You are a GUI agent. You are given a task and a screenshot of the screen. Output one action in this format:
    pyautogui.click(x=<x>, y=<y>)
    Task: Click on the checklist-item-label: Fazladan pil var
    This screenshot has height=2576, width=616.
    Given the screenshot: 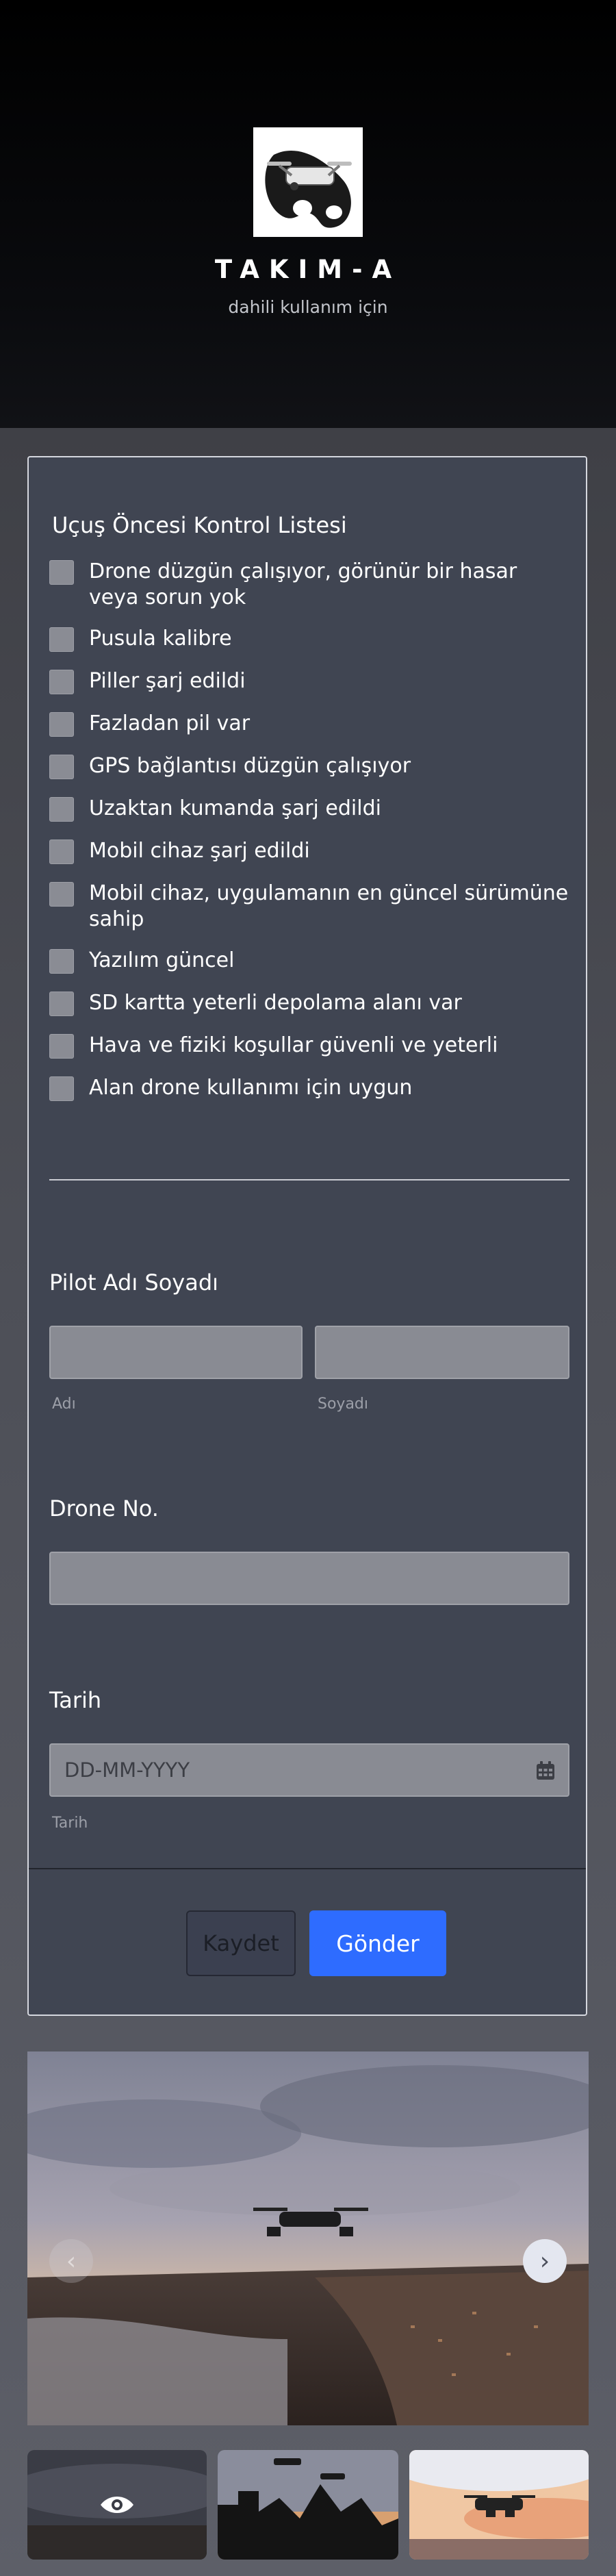 What is the action you would take?
    pyautogui.click(x=170, y=723)
    